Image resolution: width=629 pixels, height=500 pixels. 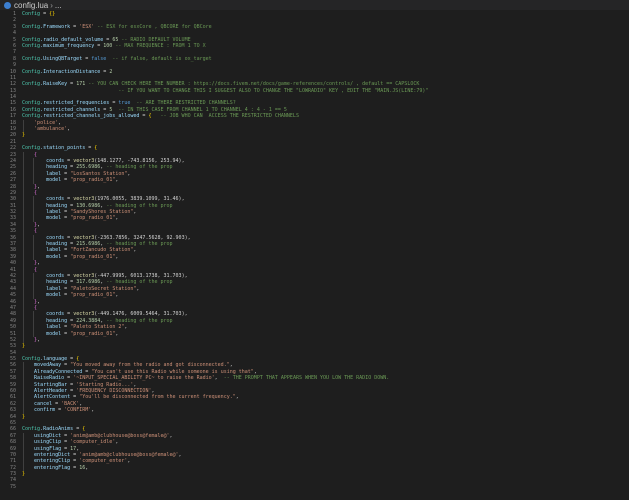 What do you see at coordinates (93, 218) in the screenshot?
I see `code-token: "prop_radio_01"` at bounding box center [93, 218].